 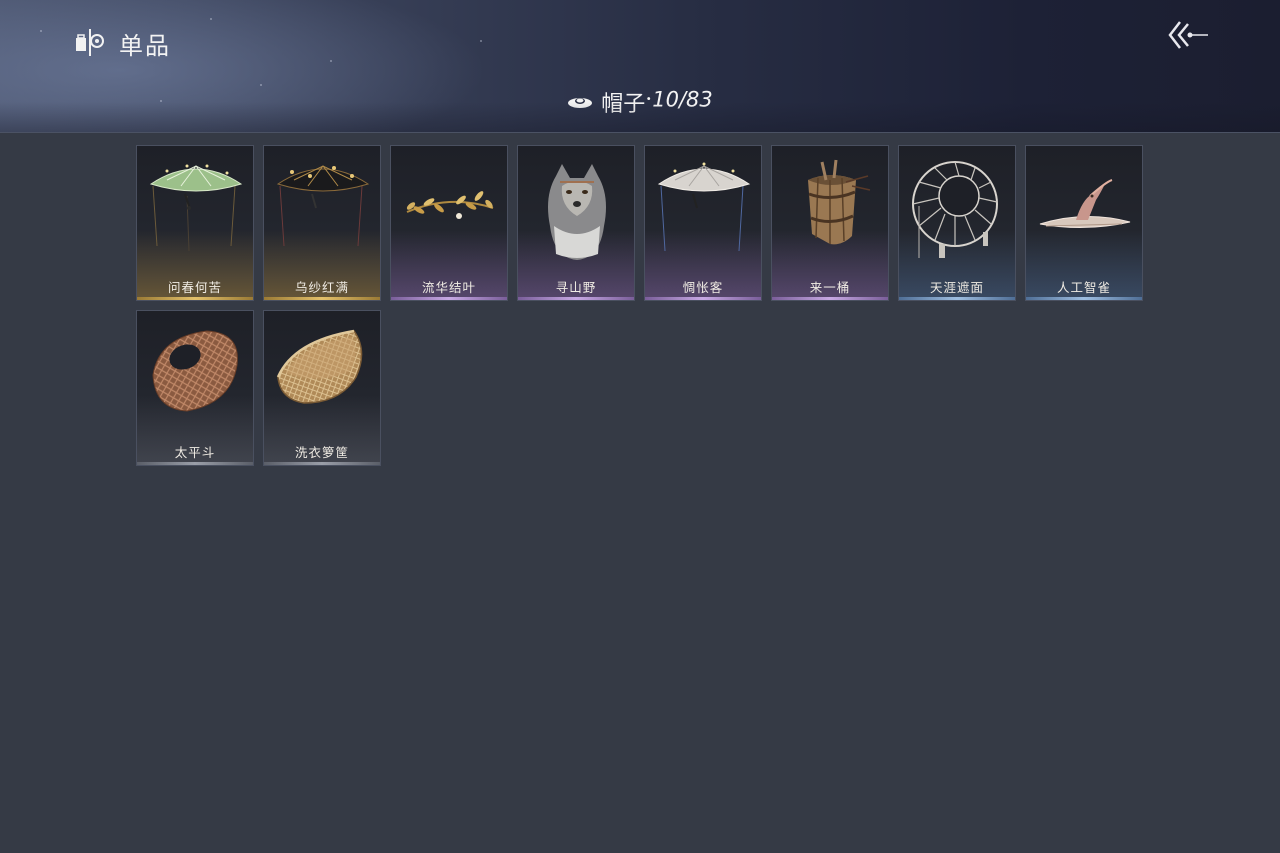 What do you see at coordinates (145, 46) in the screenshot?
I see `page-title: 单品` at bounding box center [145, 46].